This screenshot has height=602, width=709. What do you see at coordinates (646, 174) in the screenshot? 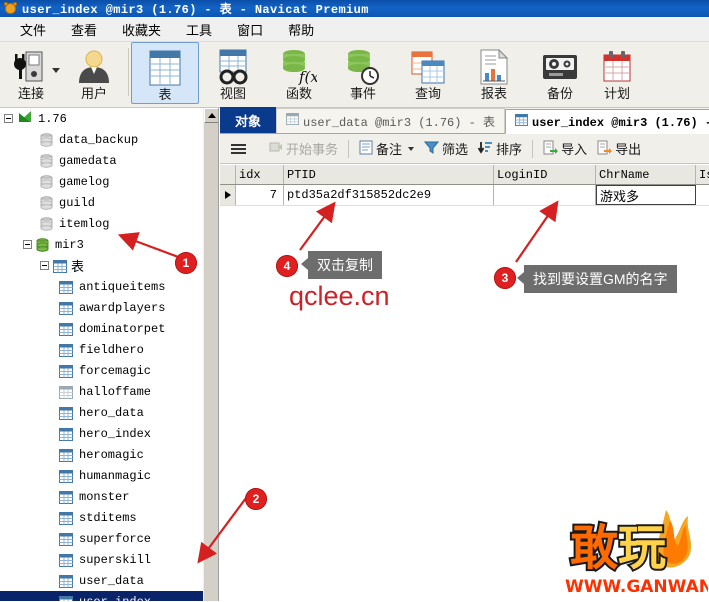
I see `grid-header-chrname: ChrName` at bounding box center [646, 174].